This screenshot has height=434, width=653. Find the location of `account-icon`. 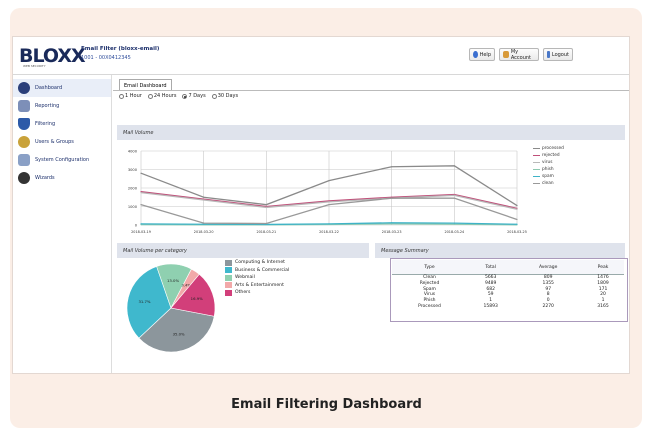

account-icon is located at coordinates (506, 54).